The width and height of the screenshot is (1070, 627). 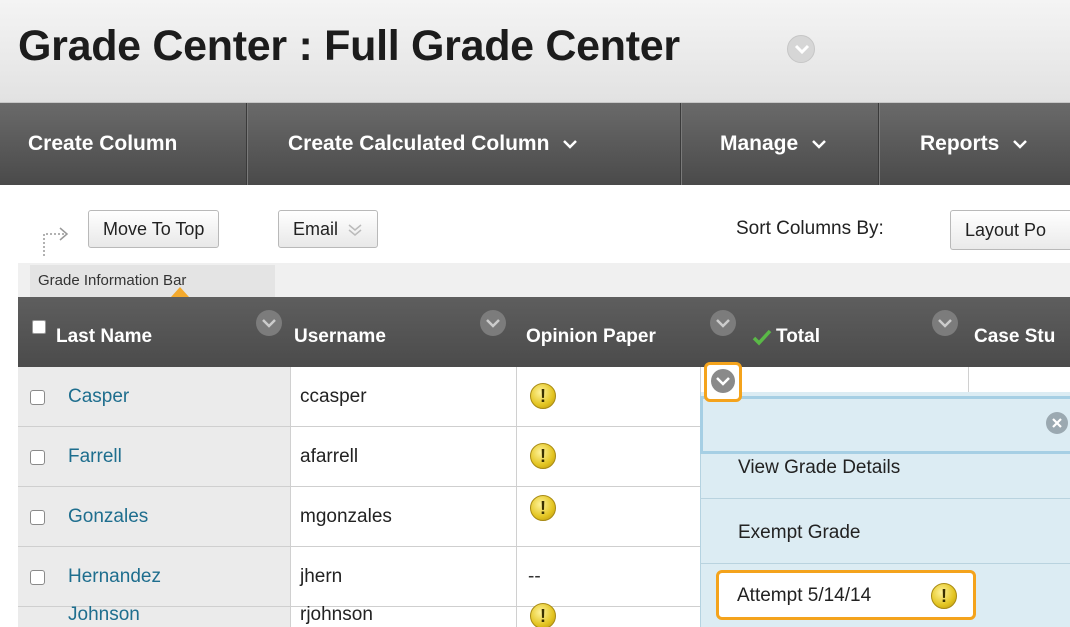 I want to click on student-username: mgonzales, so click(x=346, y=516).